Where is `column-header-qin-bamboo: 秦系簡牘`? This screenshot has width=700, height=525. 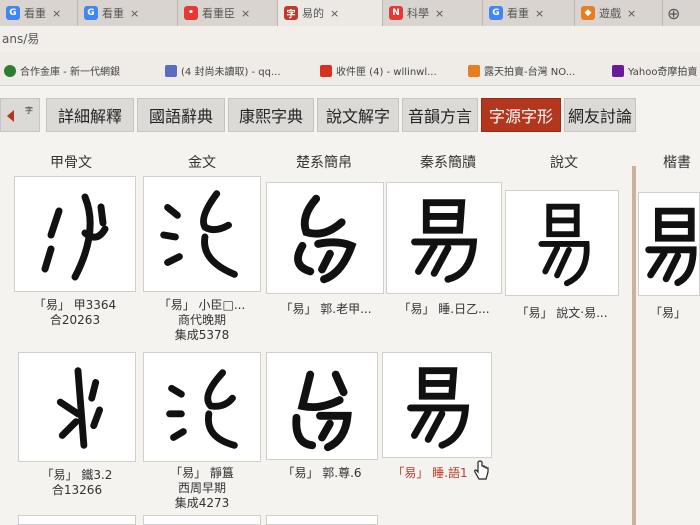
column-header-qin-bamboo: 秦系簡牘 is located at coordinates (448, 163).